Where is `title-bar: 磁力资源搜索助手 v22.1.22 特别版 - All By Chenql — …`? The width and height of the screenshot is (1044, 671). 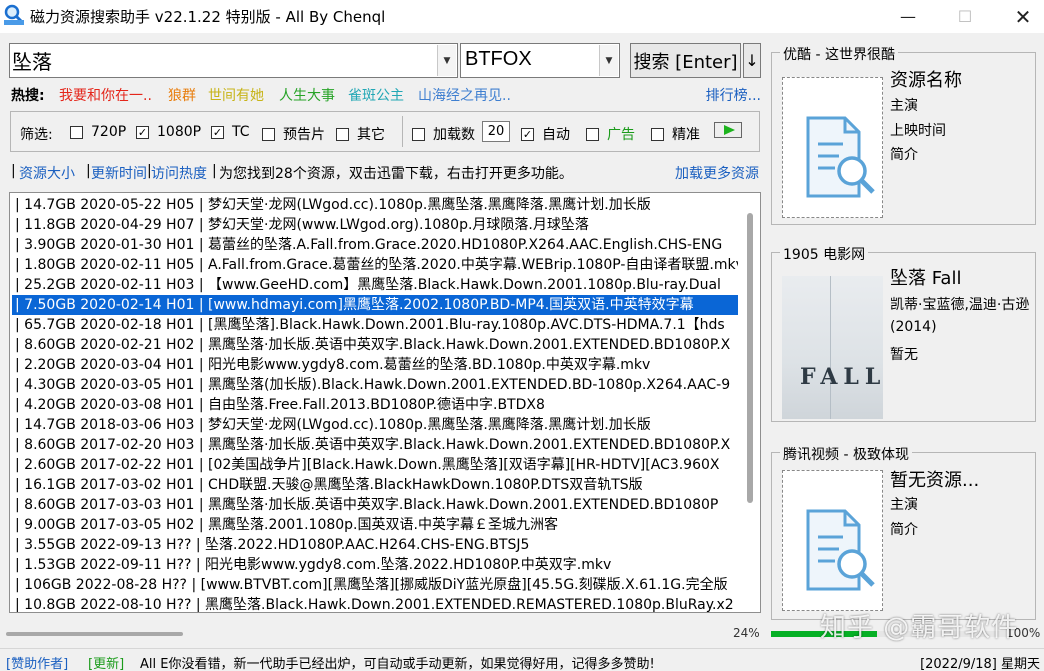 title-bar: 磁力资源搜索助手 v22.1.22 特别版 - All By Chenql — … is located at coordinates (522, 16).